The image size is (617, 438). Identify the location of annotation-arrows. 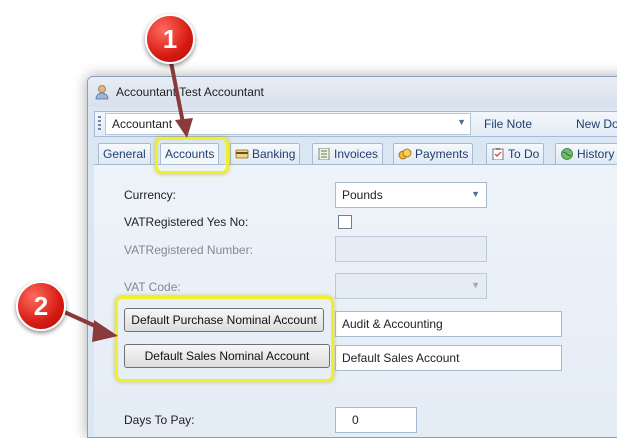
(125, 201).